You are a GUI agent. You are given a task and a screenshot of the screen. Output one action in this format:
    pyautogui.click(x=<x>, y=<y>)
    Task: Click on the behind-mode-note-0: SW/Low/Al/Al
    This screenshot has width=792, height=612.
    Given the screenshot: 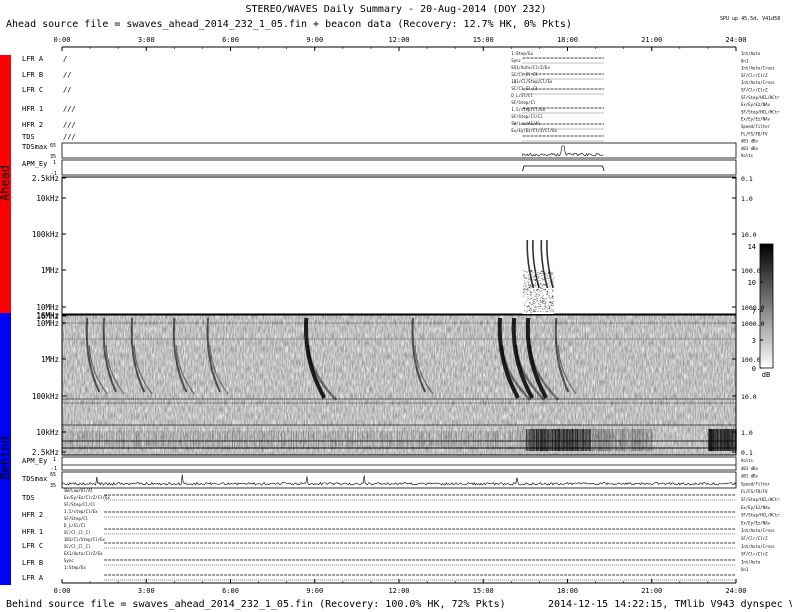 What is the action you would take?
    pyautogui.click(x=78, y=490)
    